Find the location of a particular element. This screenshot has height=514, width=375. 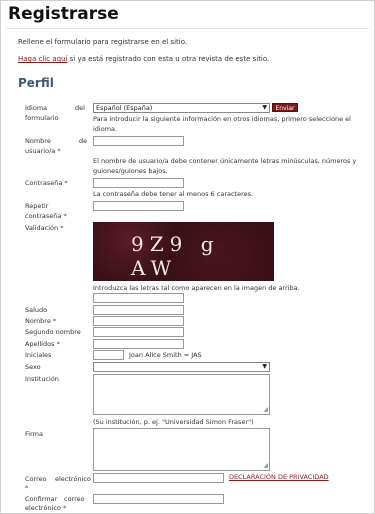

username-input is located at coordinates (138, 141).